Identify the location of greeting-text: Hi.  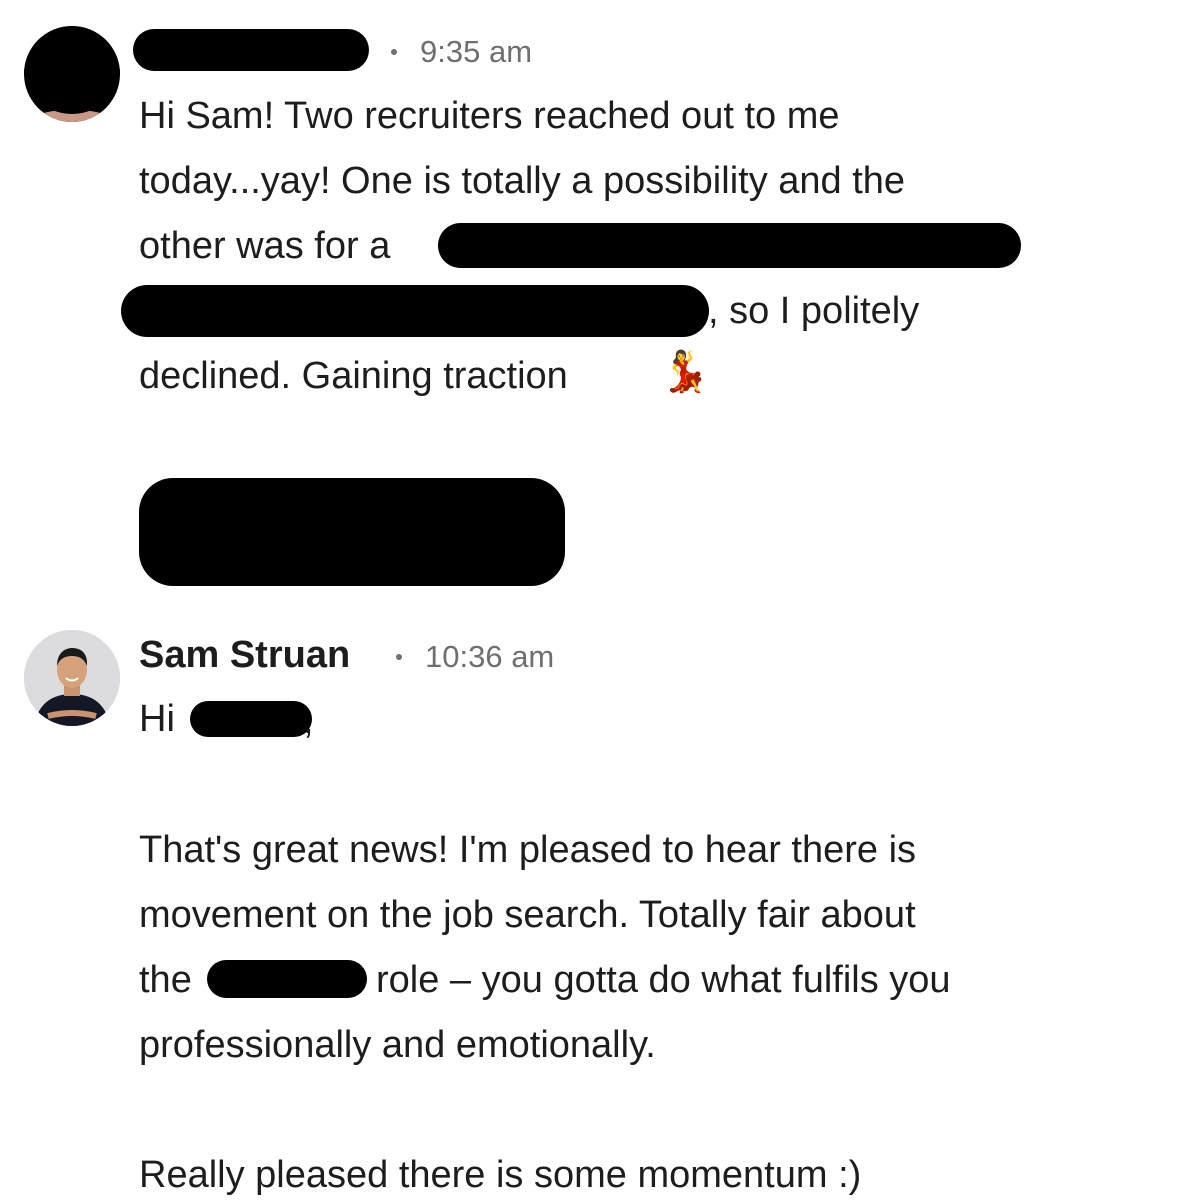
(157, 719).